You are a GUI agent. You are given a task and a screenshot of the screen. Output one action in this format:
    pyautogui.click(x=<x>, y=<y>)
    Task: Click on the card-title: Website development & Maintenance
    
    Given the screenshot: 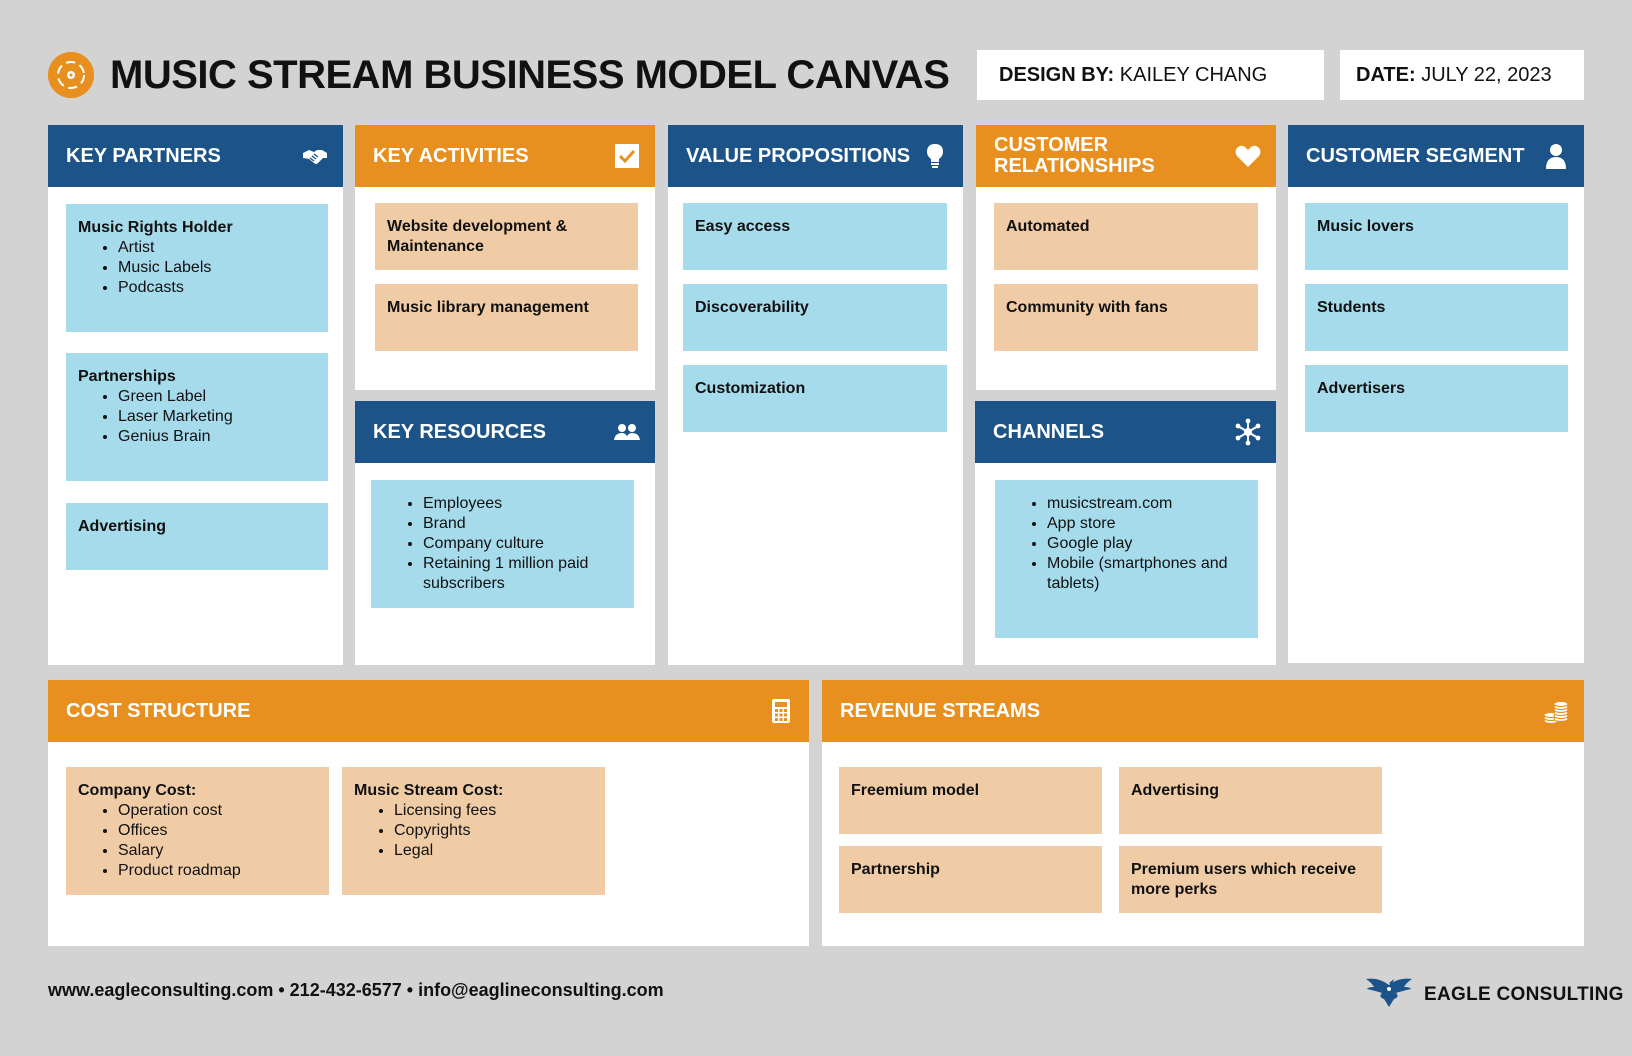 What is the action you would take?
    pyautogui.click(x=477, y=236)
    